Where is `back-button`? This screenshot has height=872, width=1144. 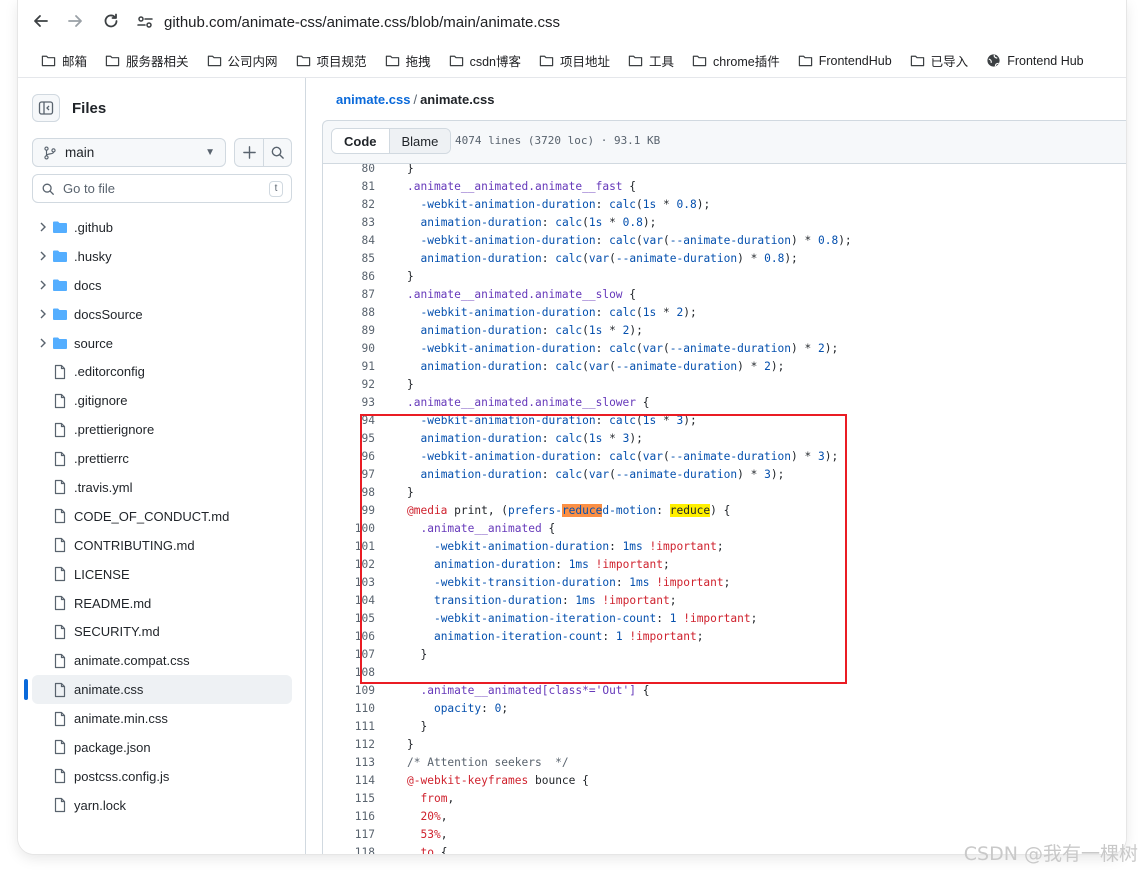 back-button is located at coordinates (41, 21).